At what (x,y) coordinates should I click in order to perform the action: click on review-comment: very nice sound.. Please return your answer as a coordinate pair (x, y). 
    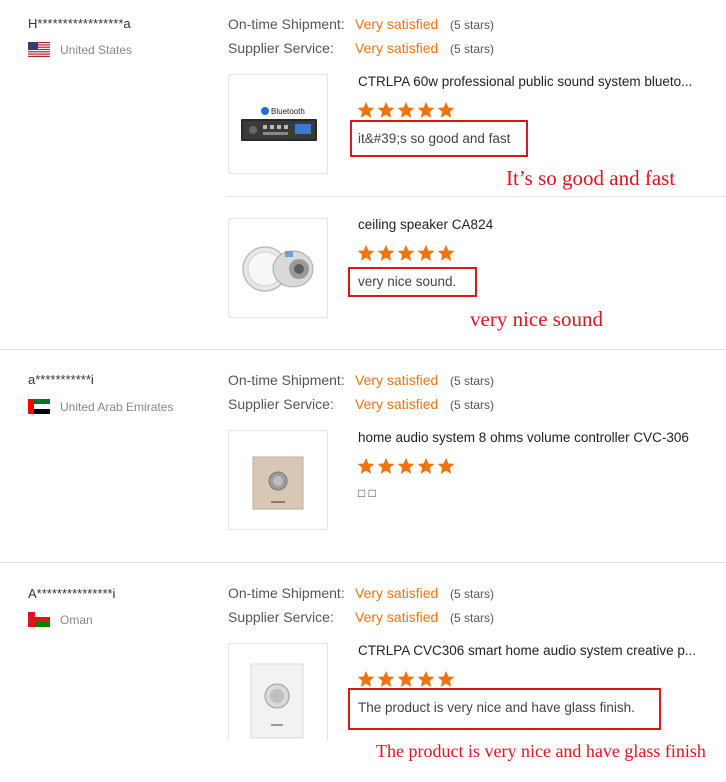
    Looking at the image, I should click on (407, 281).